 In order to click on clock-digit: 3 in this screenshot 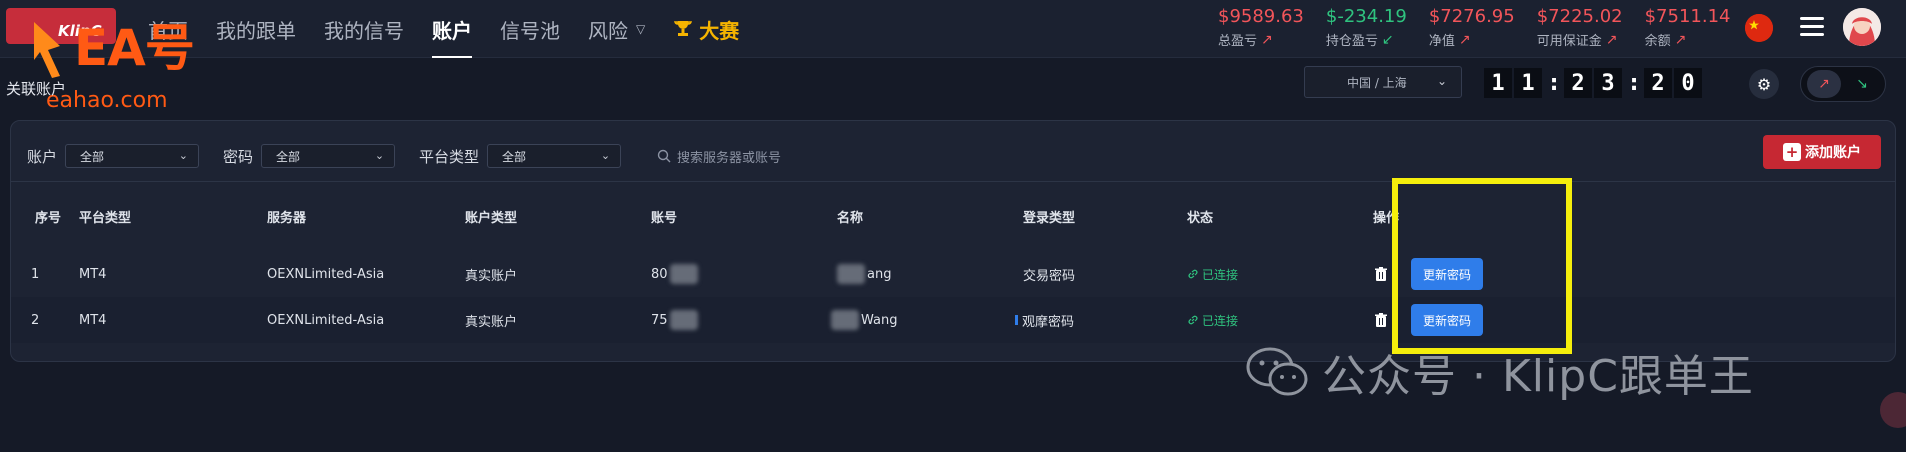, I will do `click(1608, 83)`.